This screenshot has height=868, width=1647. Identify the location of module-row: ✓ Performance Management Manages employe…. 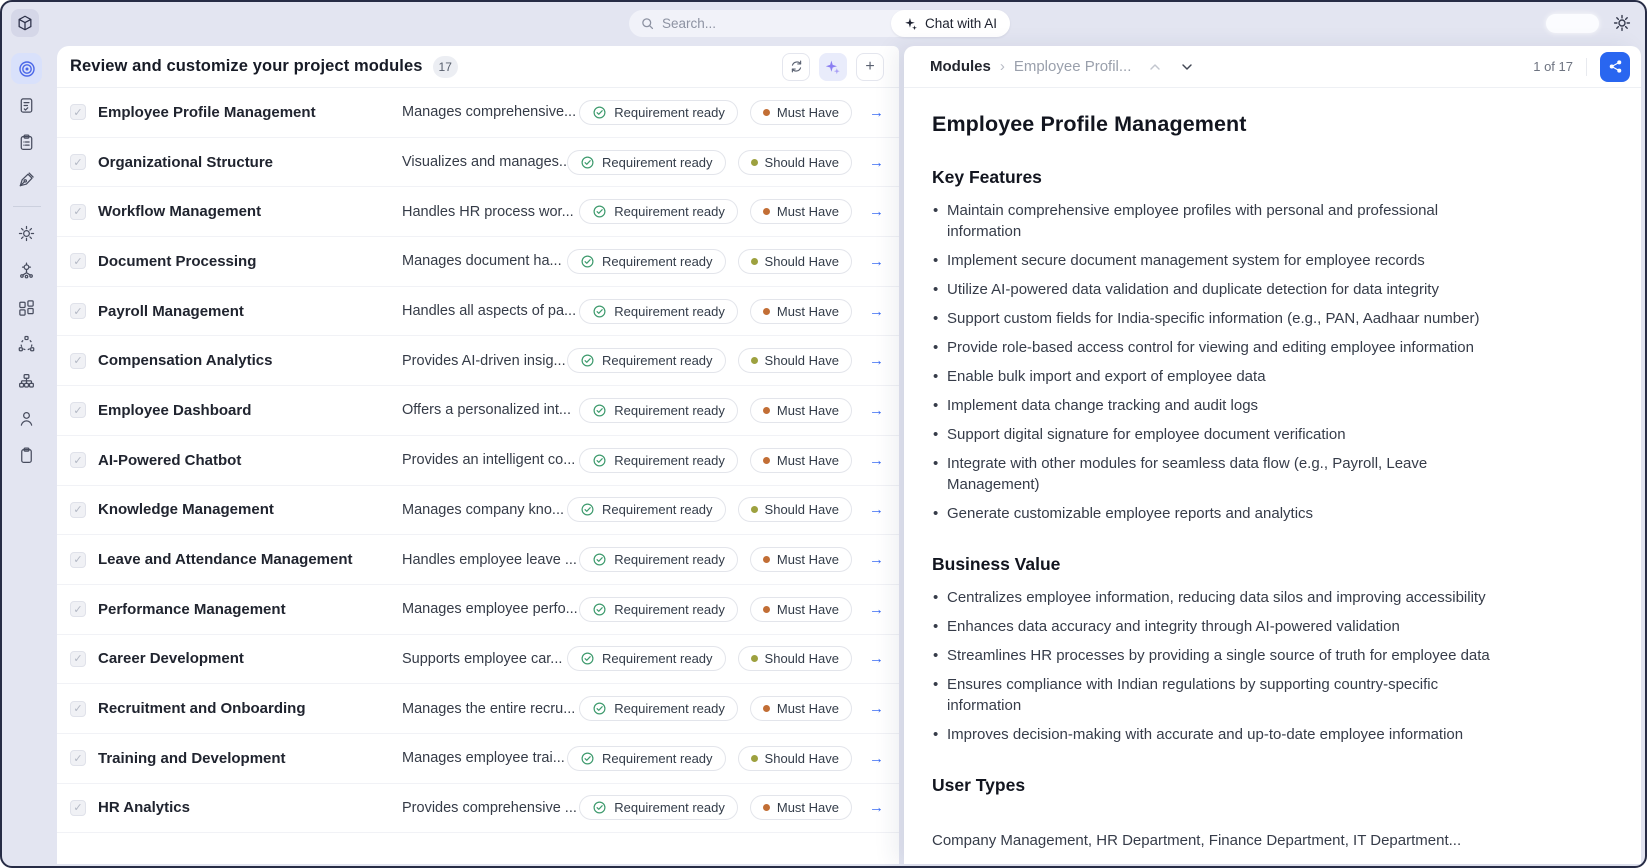
(478, 609).